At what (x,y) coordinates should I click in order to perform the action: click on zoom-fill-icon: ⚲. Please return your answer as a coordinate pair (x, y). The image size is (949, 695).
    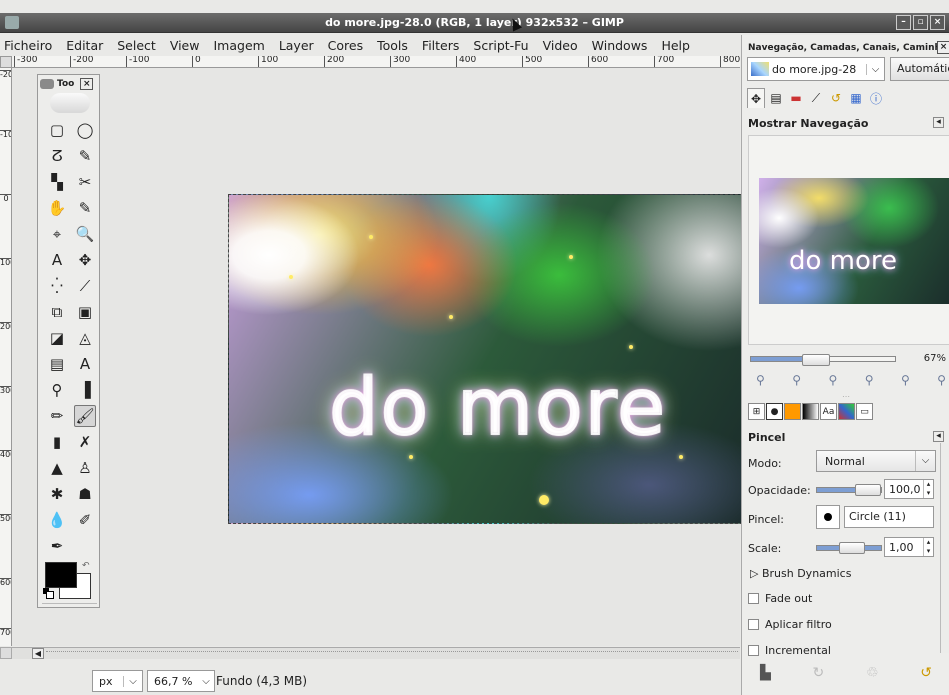
    Looking at the image, I should click on (905, 380).